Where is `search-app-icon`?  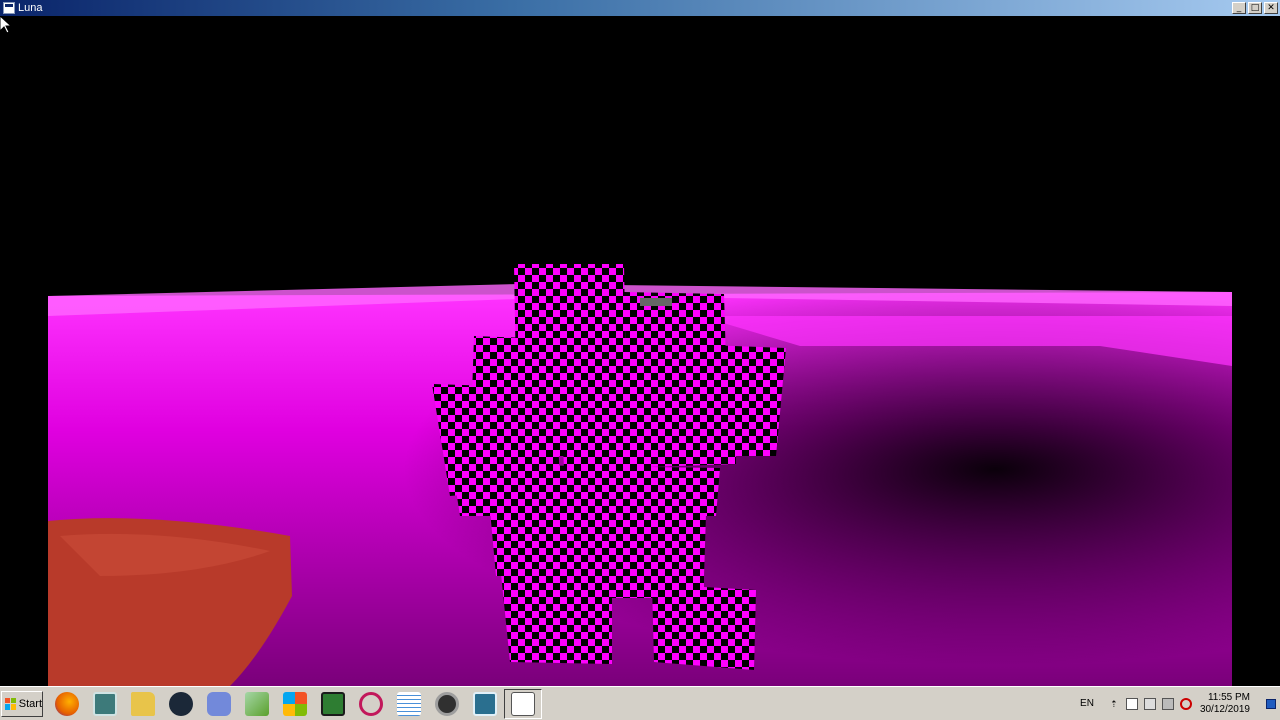 search-app-icon is located at coordinates (371, 704).